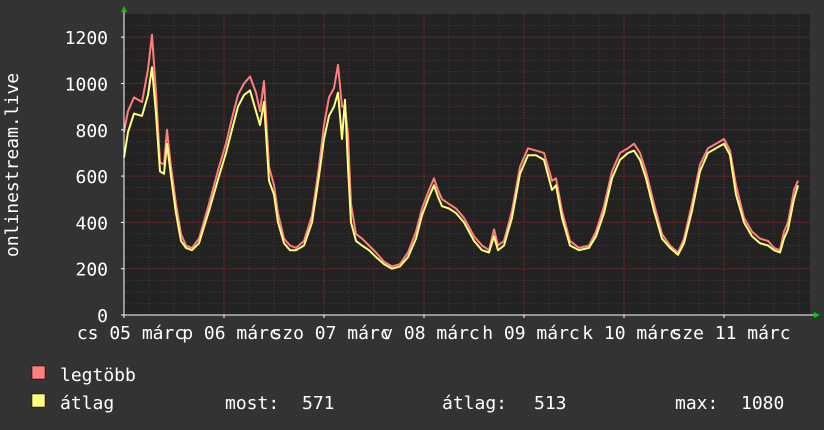  What do you see at coordinates (86, 38) in the screenshot?
I see `y-tick-label: 1200` at bounding box center [86, 38].